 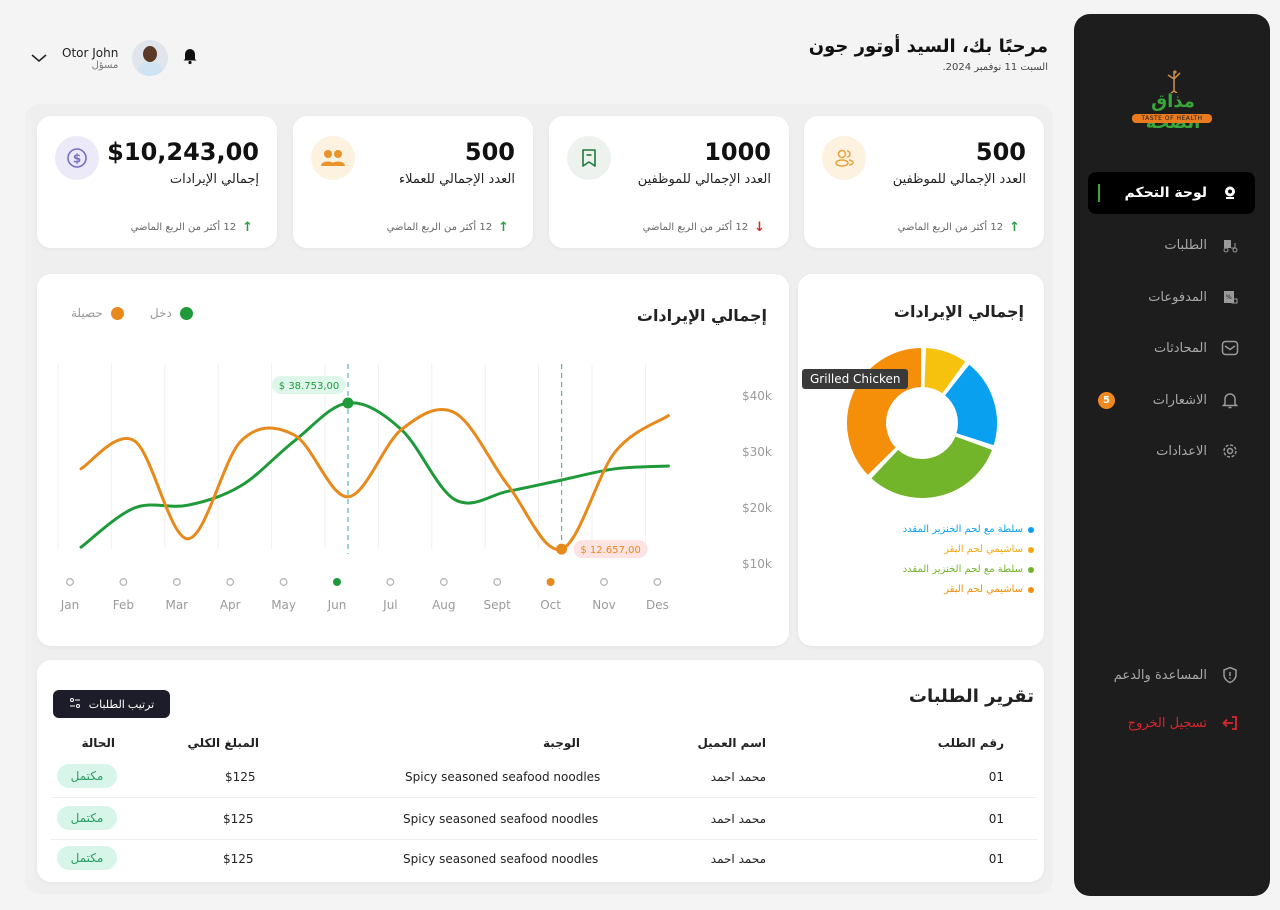 I want to click on group-icon, so click(x=333, y=158).